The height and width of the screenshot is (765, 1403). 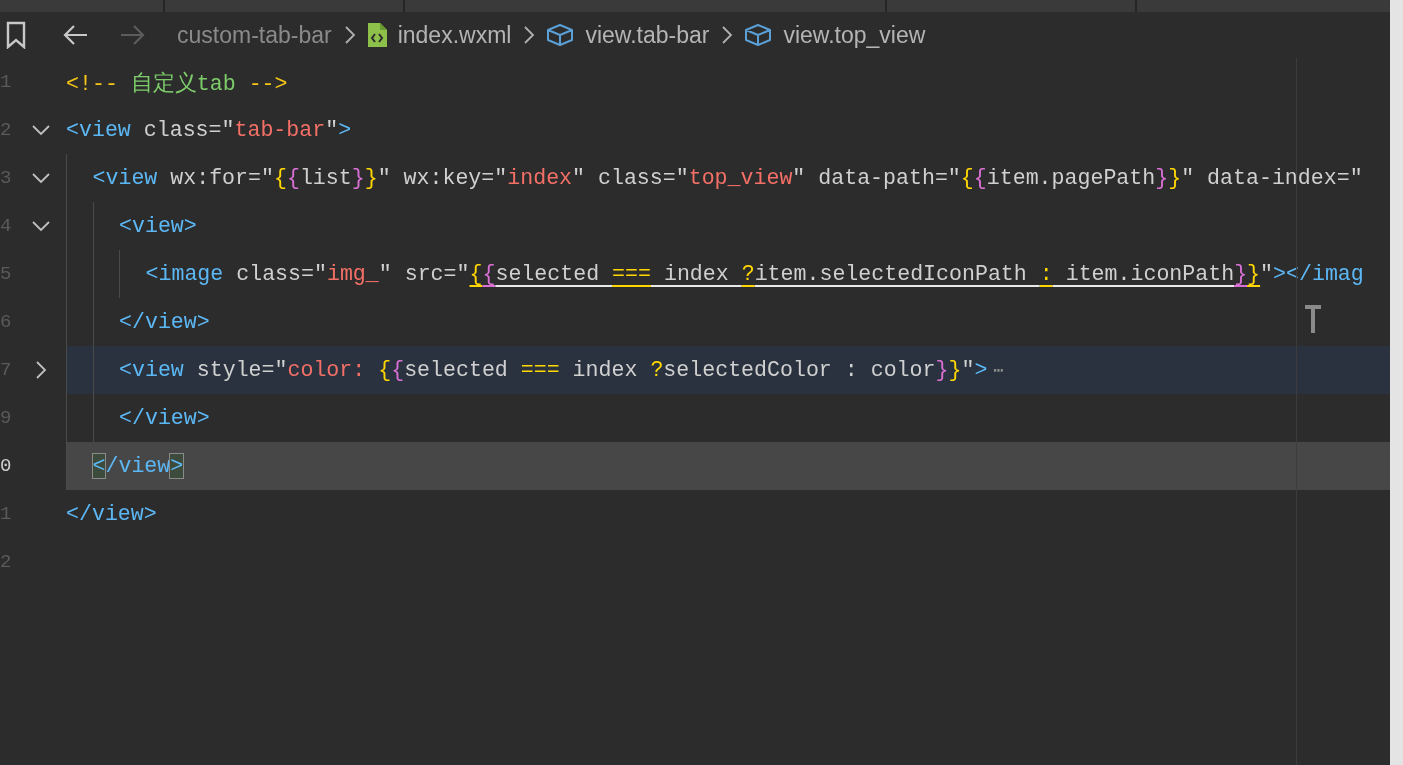 What do you see at coordinates (376, 35) in the screenshot?
I see `file-icon` at bounding box center [376, 35].